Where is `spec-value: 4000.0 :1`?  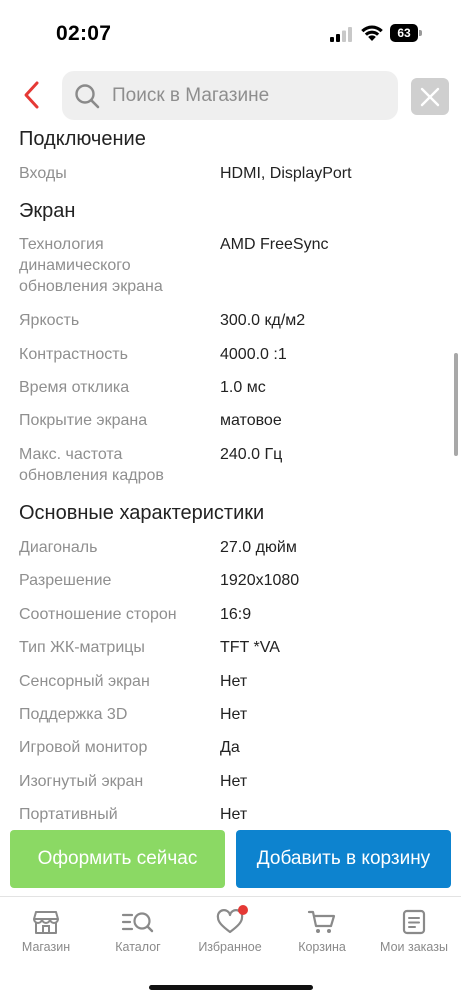 spec-value: 4000.0 :1 is located at coordinates (253, 354).